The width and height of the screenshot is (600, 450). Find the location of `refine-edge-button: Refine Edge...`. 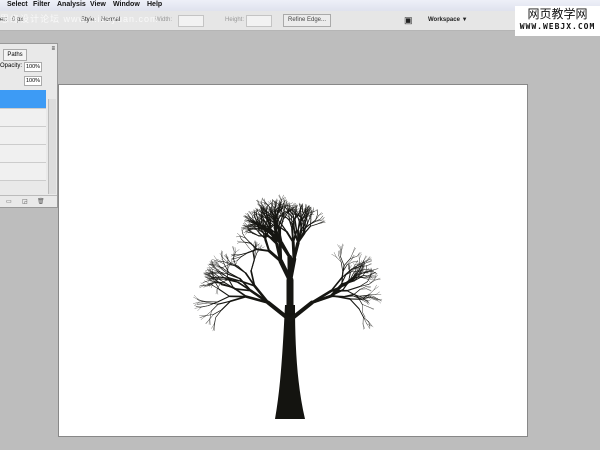

refine-edge-button: Refine Edge... is located at coordinates (307, 20).